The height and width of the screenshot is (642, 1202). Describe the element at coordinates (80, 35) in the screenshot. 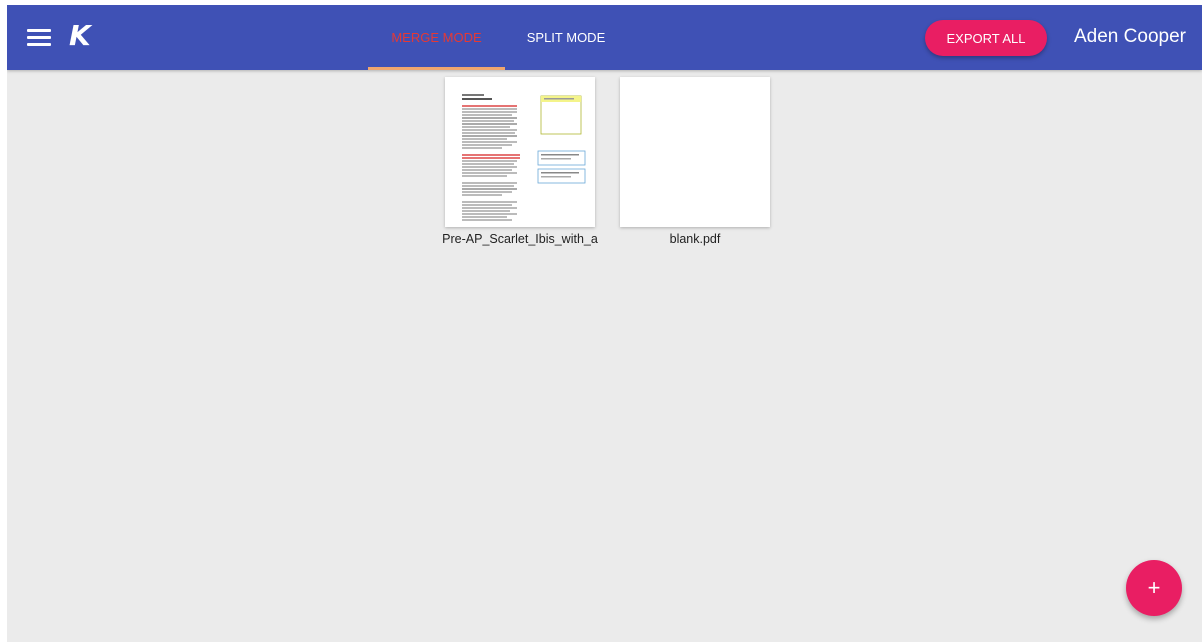

I see `app-logo: K` at that location.